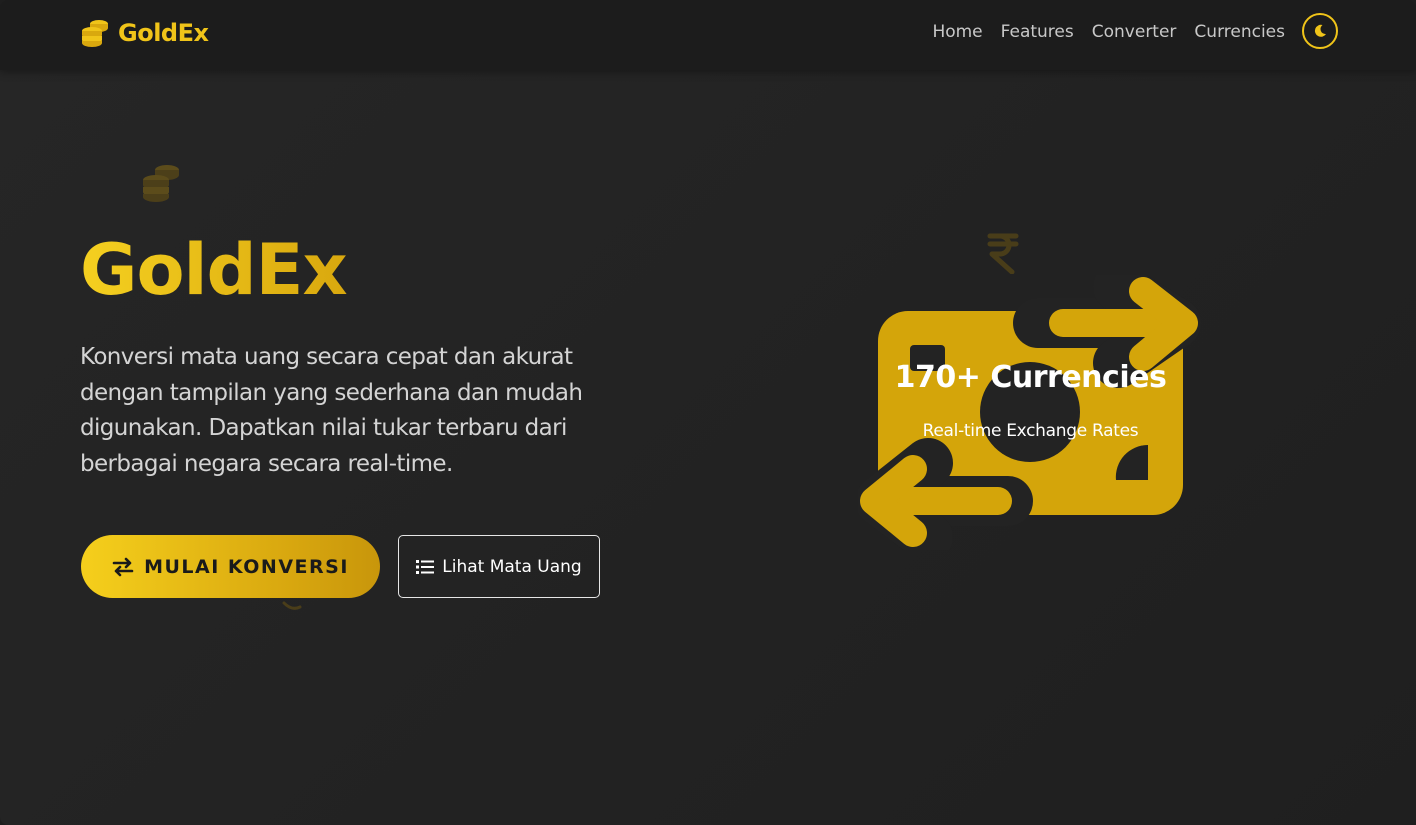 This screenshot has width=1416, height=825. I want to click on nav-links: Home Features Converter Currencies, so click(1108, 32).